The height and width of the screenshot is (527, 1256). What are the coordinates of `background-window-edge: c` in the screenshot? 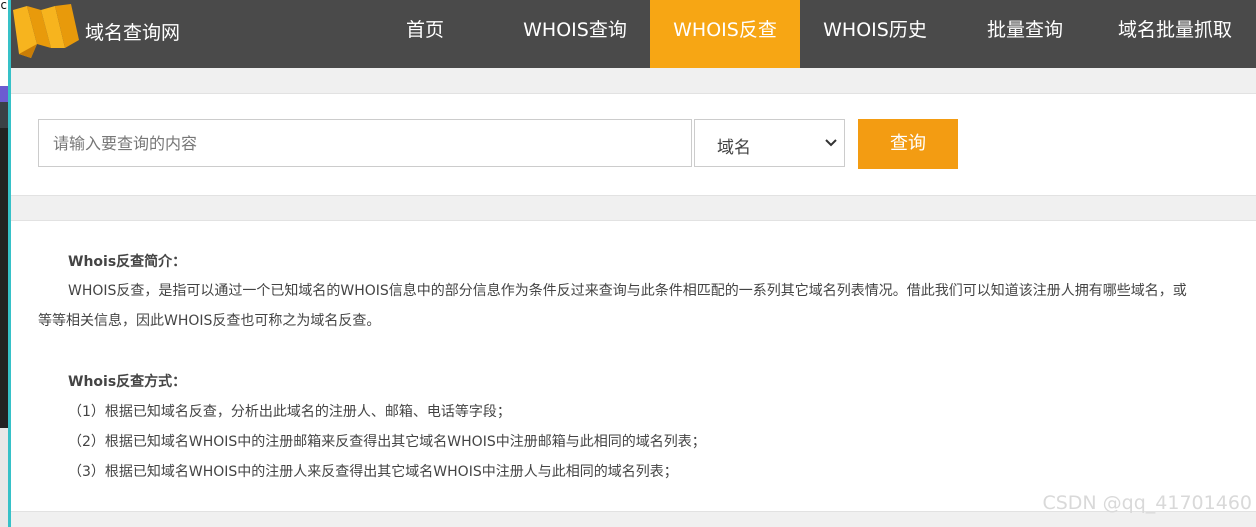 It's located at (5, 263).